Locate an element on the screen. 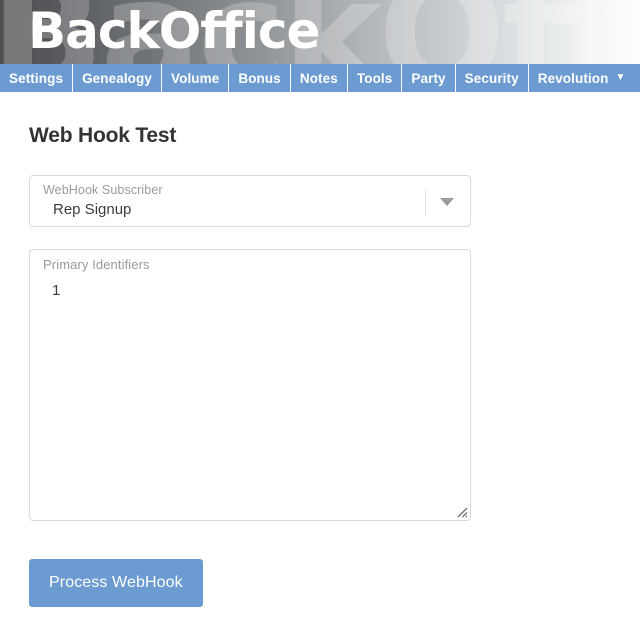 The height and width of the screenshot is (623, 640). nav-item-security: Security is located at coordinates (492, 78).